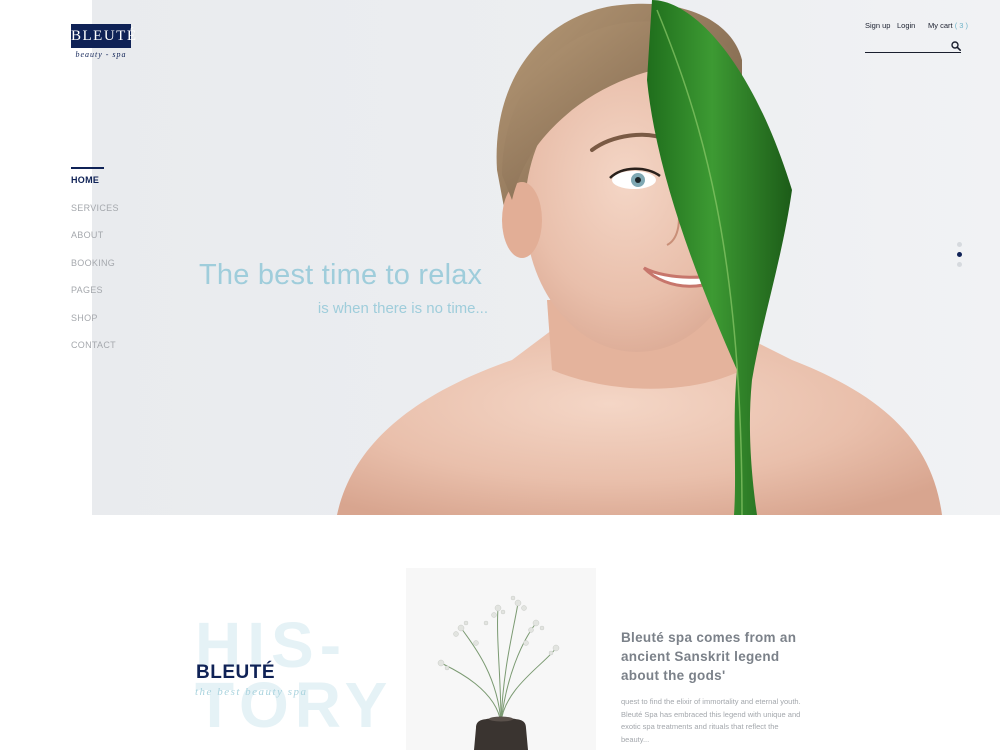  I want to click on flower-vase-image, so click(501, 659).